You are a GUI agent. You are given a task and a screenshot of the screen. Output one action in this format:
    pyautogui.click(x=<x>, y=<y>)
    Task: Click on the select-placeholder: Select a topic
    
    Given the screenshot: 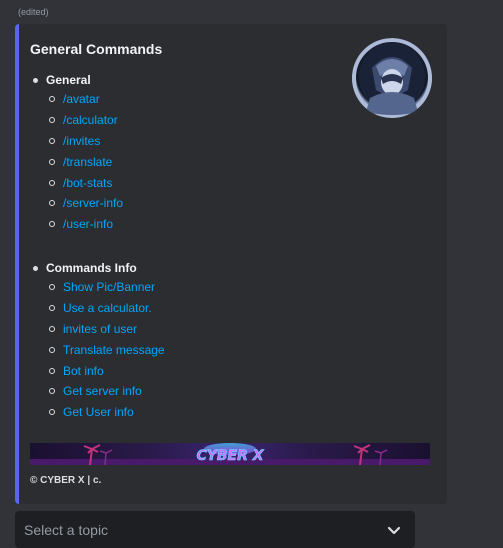 What is the action you would take?
    pyautogui.click(x=66, y=529)
    